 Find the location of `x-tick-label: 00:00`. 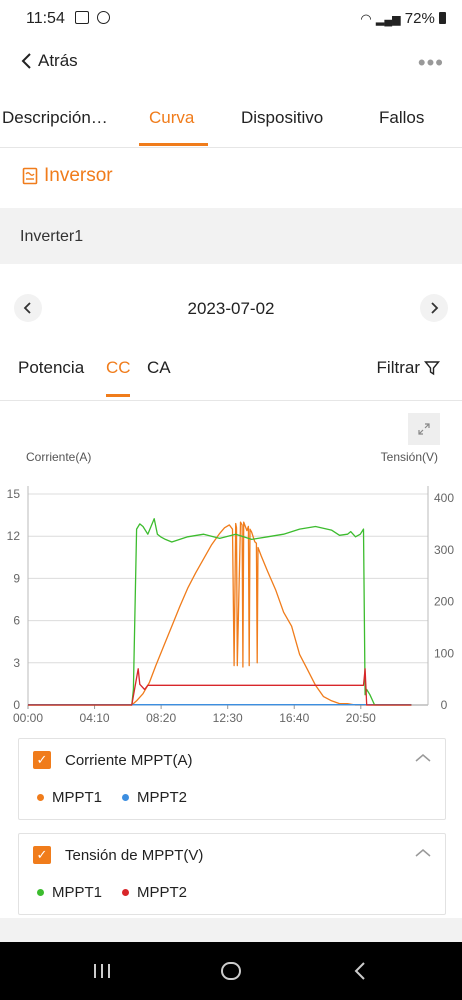

x-tick-label: 00:00 is located at coordinates (28, 718).